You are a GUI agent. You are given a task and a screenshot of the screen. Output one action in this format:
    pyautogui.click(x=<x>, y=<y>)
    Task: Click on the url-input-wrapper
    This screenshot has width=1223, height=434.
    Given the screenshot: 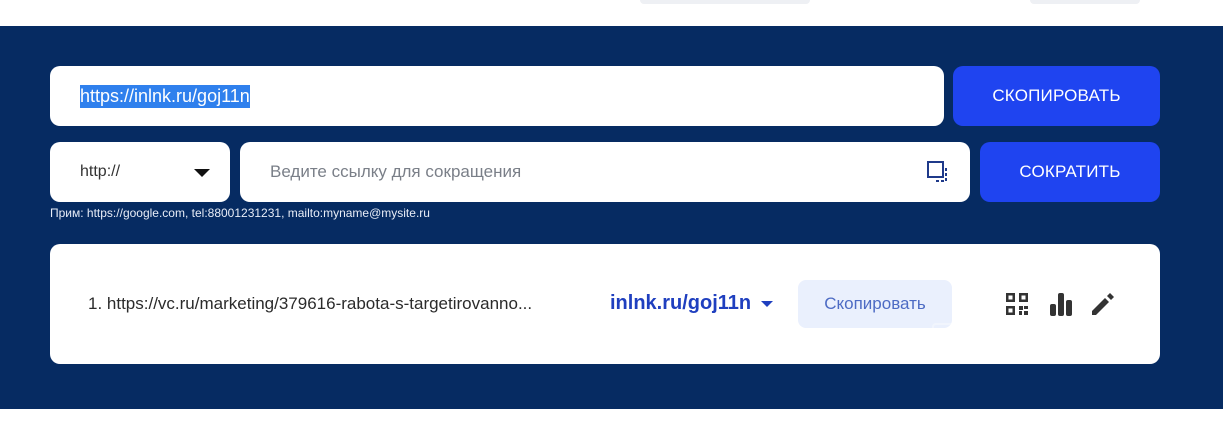 What is the action you would take?
    pyautogui.click(x=605, y=172)
    